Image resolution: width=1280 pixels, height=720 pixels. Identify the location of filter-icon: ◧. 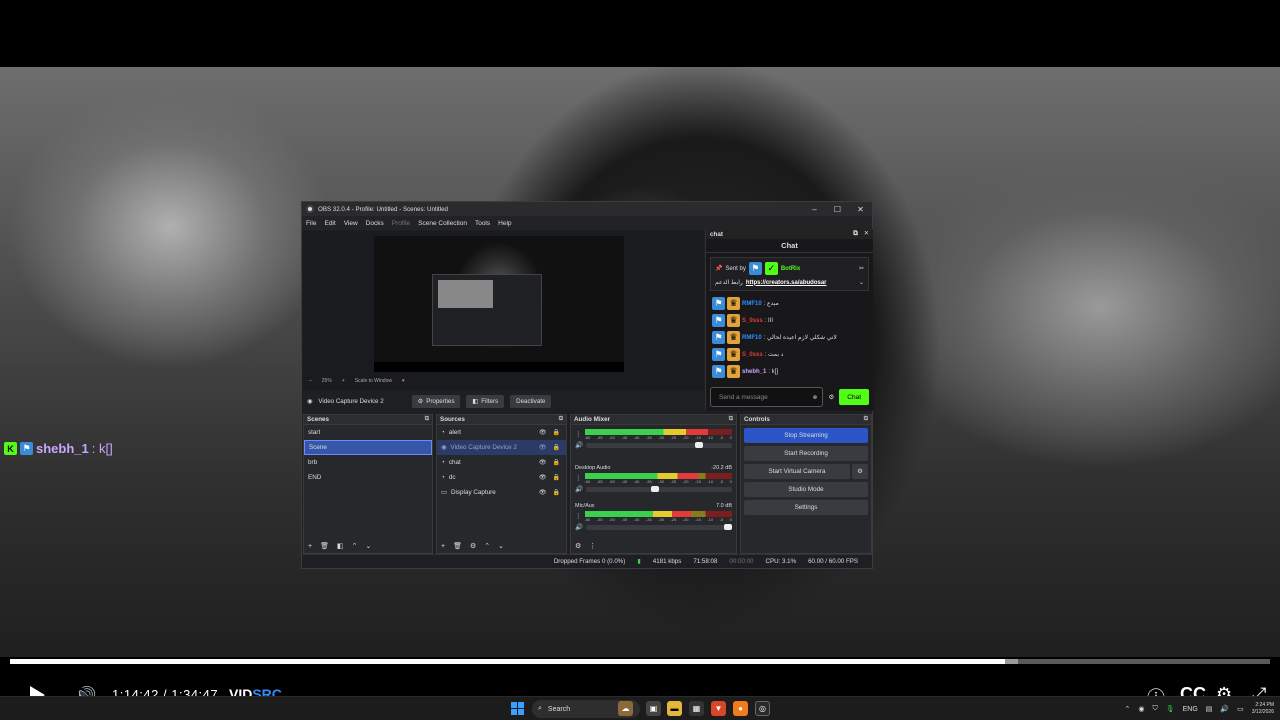
(340, 546).